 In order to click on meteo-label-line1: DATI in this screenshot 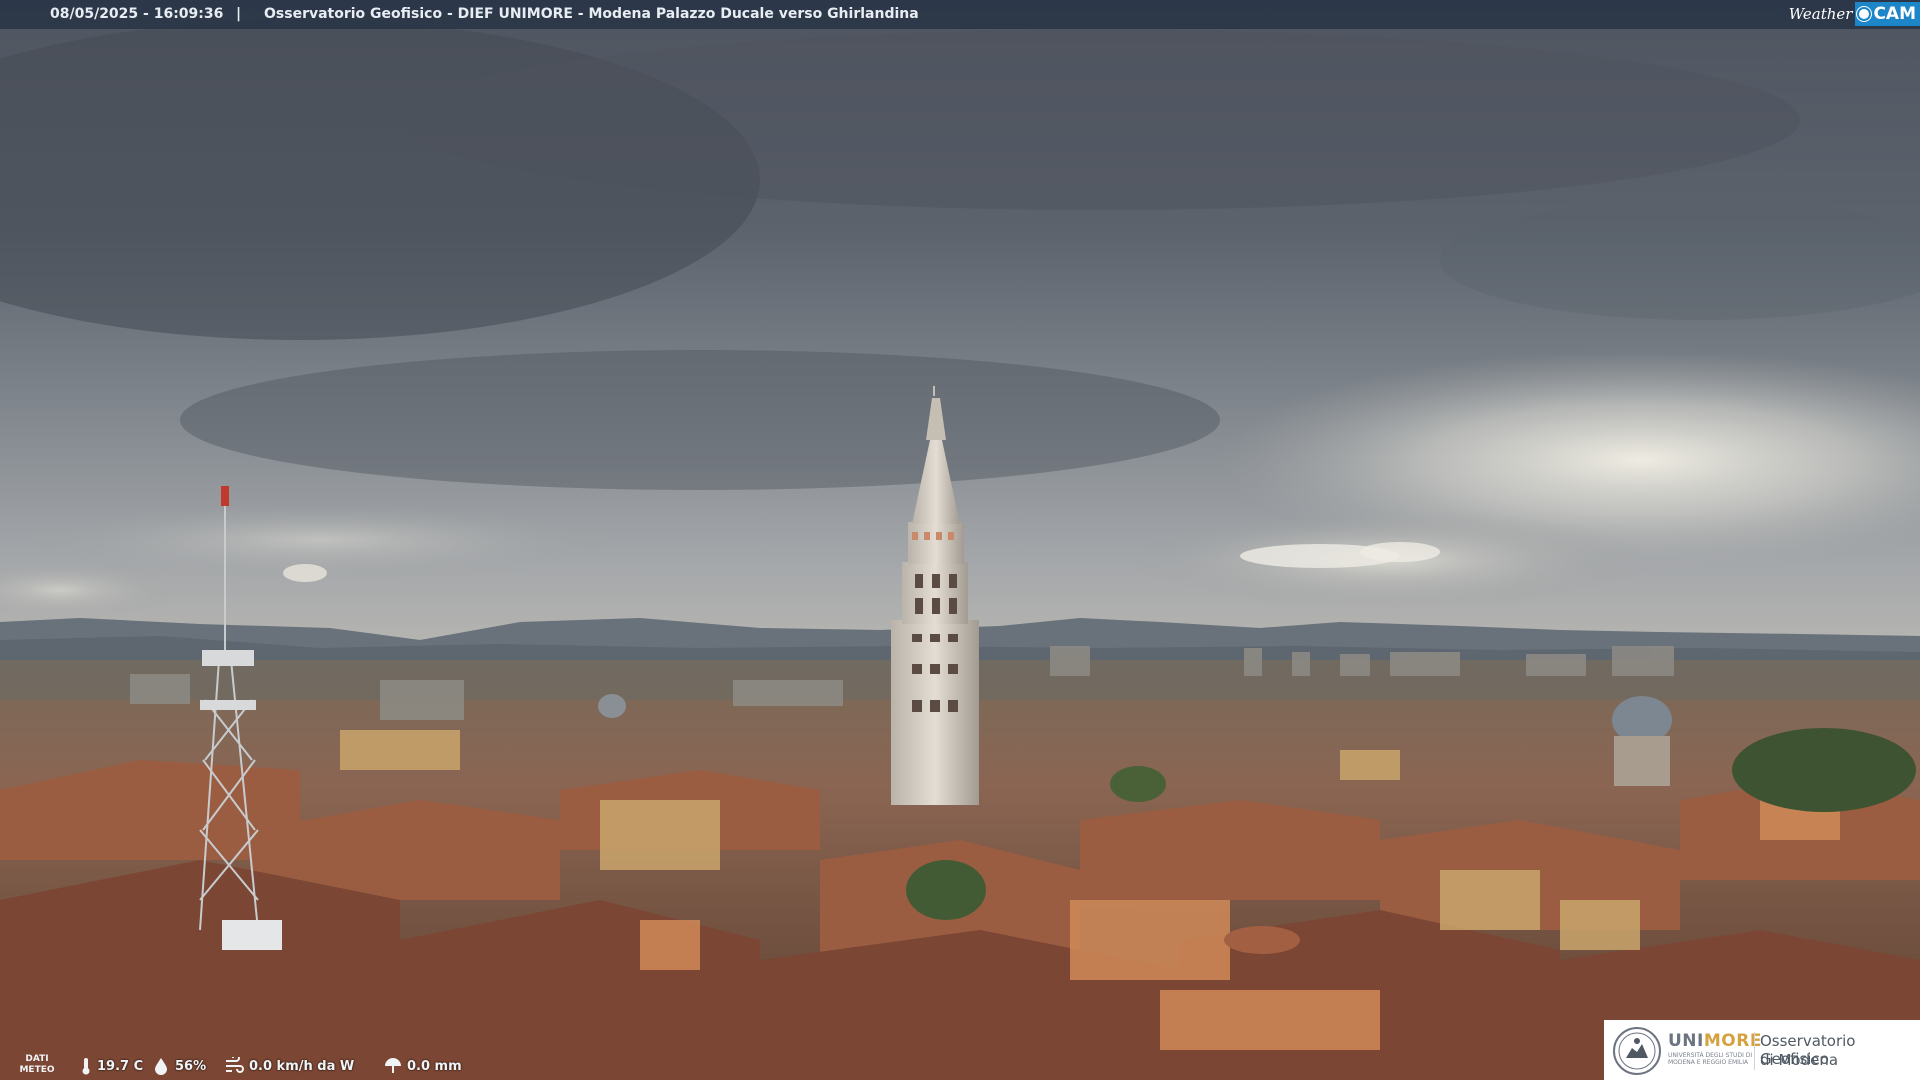, I will do `click(37, 1059)`.